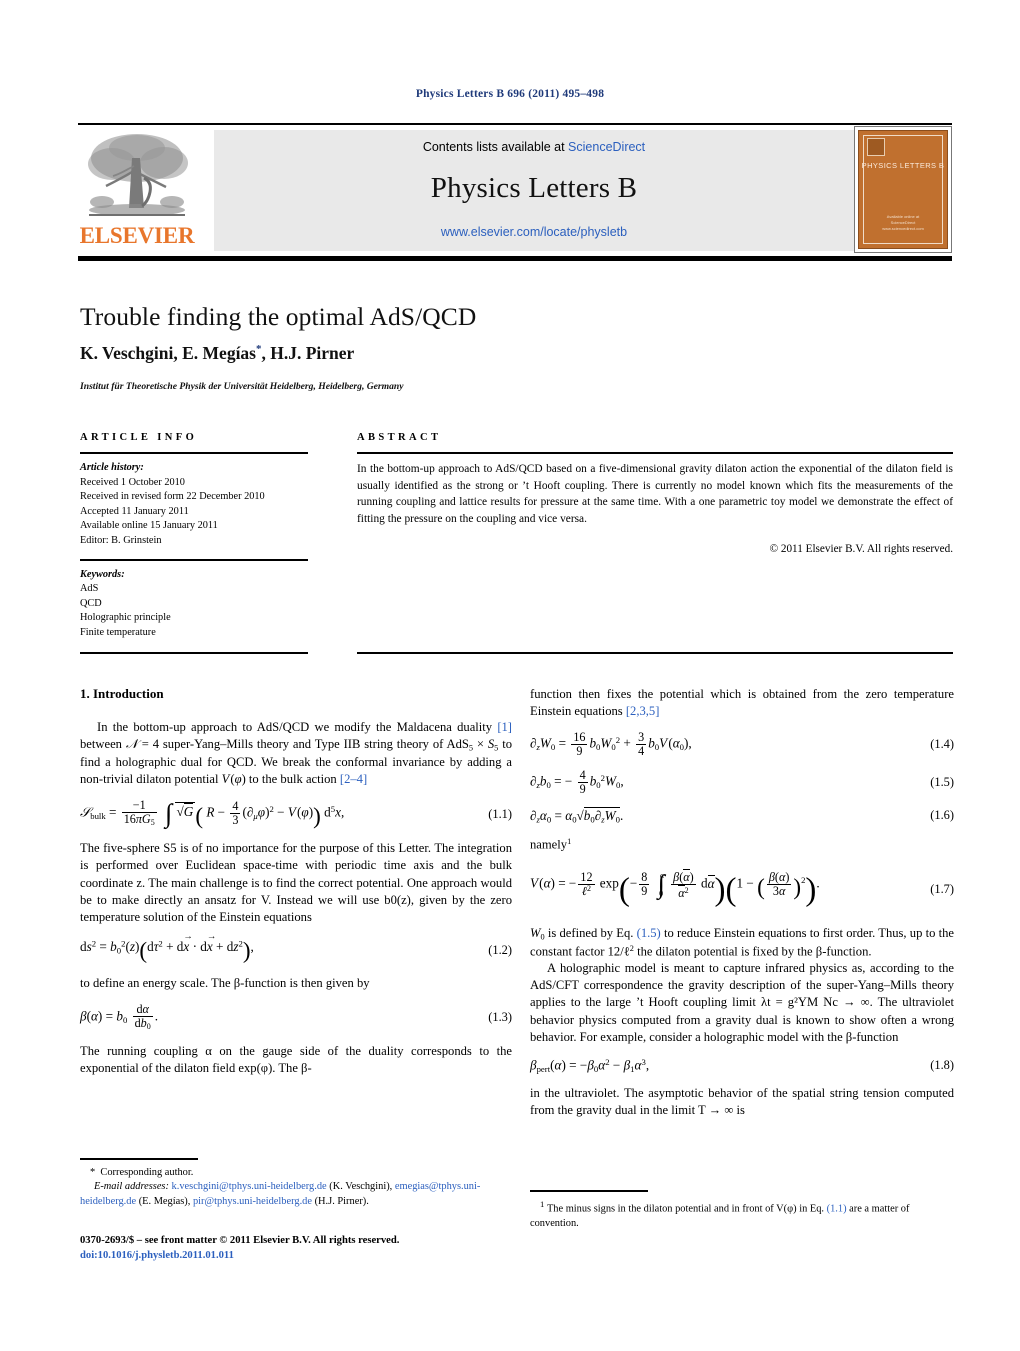  Describe the element at coordinates (121, 541) in the screenshot. I see `history-item: Editor: B. Grinstein` at that location.